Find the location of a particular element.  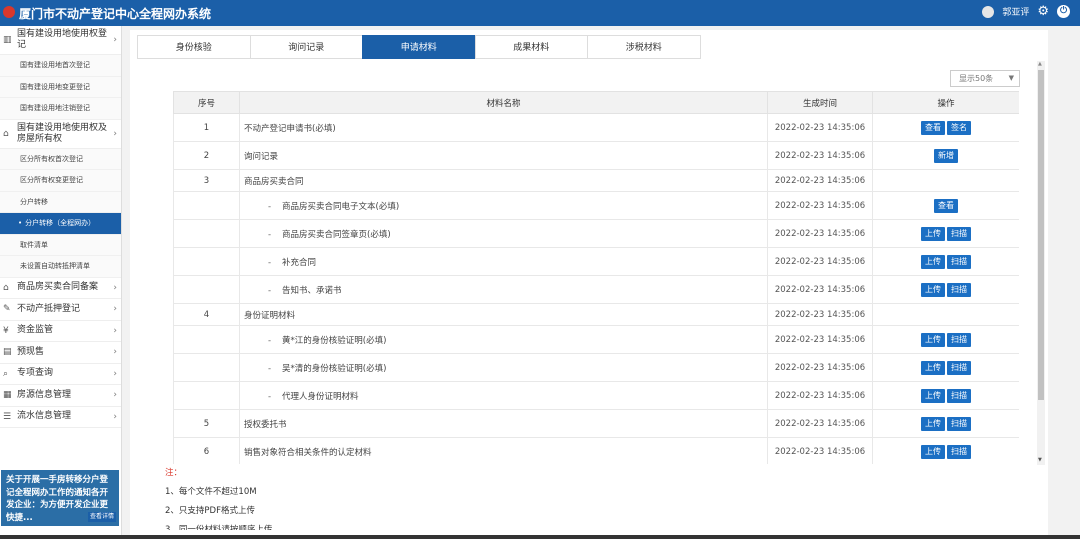

scroll-up-icon: ▲ is located at coordinates (1040, 64).